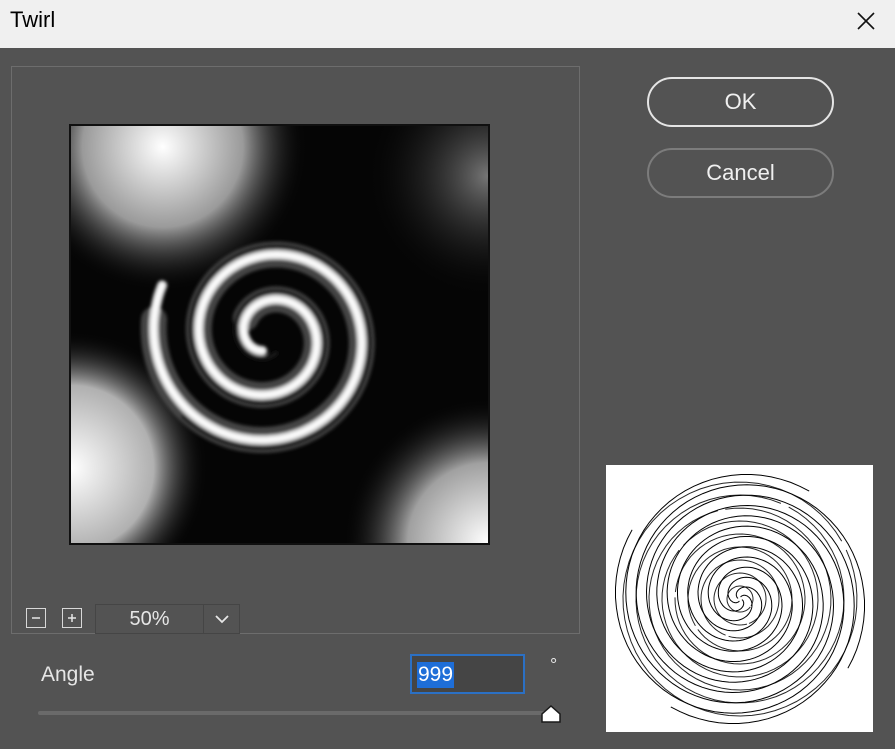 Image resolution: width=895 pixels, height=749 pixels. What do you see at coordinates (740, 102) in the screenshot?
I see `ok-button: OK` at bounding box center [740, 102].